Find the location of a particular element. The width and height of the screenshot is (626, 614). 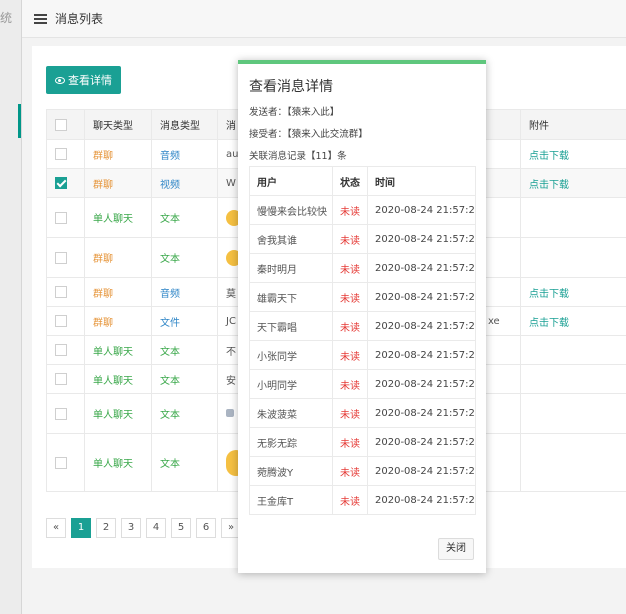

column-header-user: 用户 is located at coordinates (291, 181).